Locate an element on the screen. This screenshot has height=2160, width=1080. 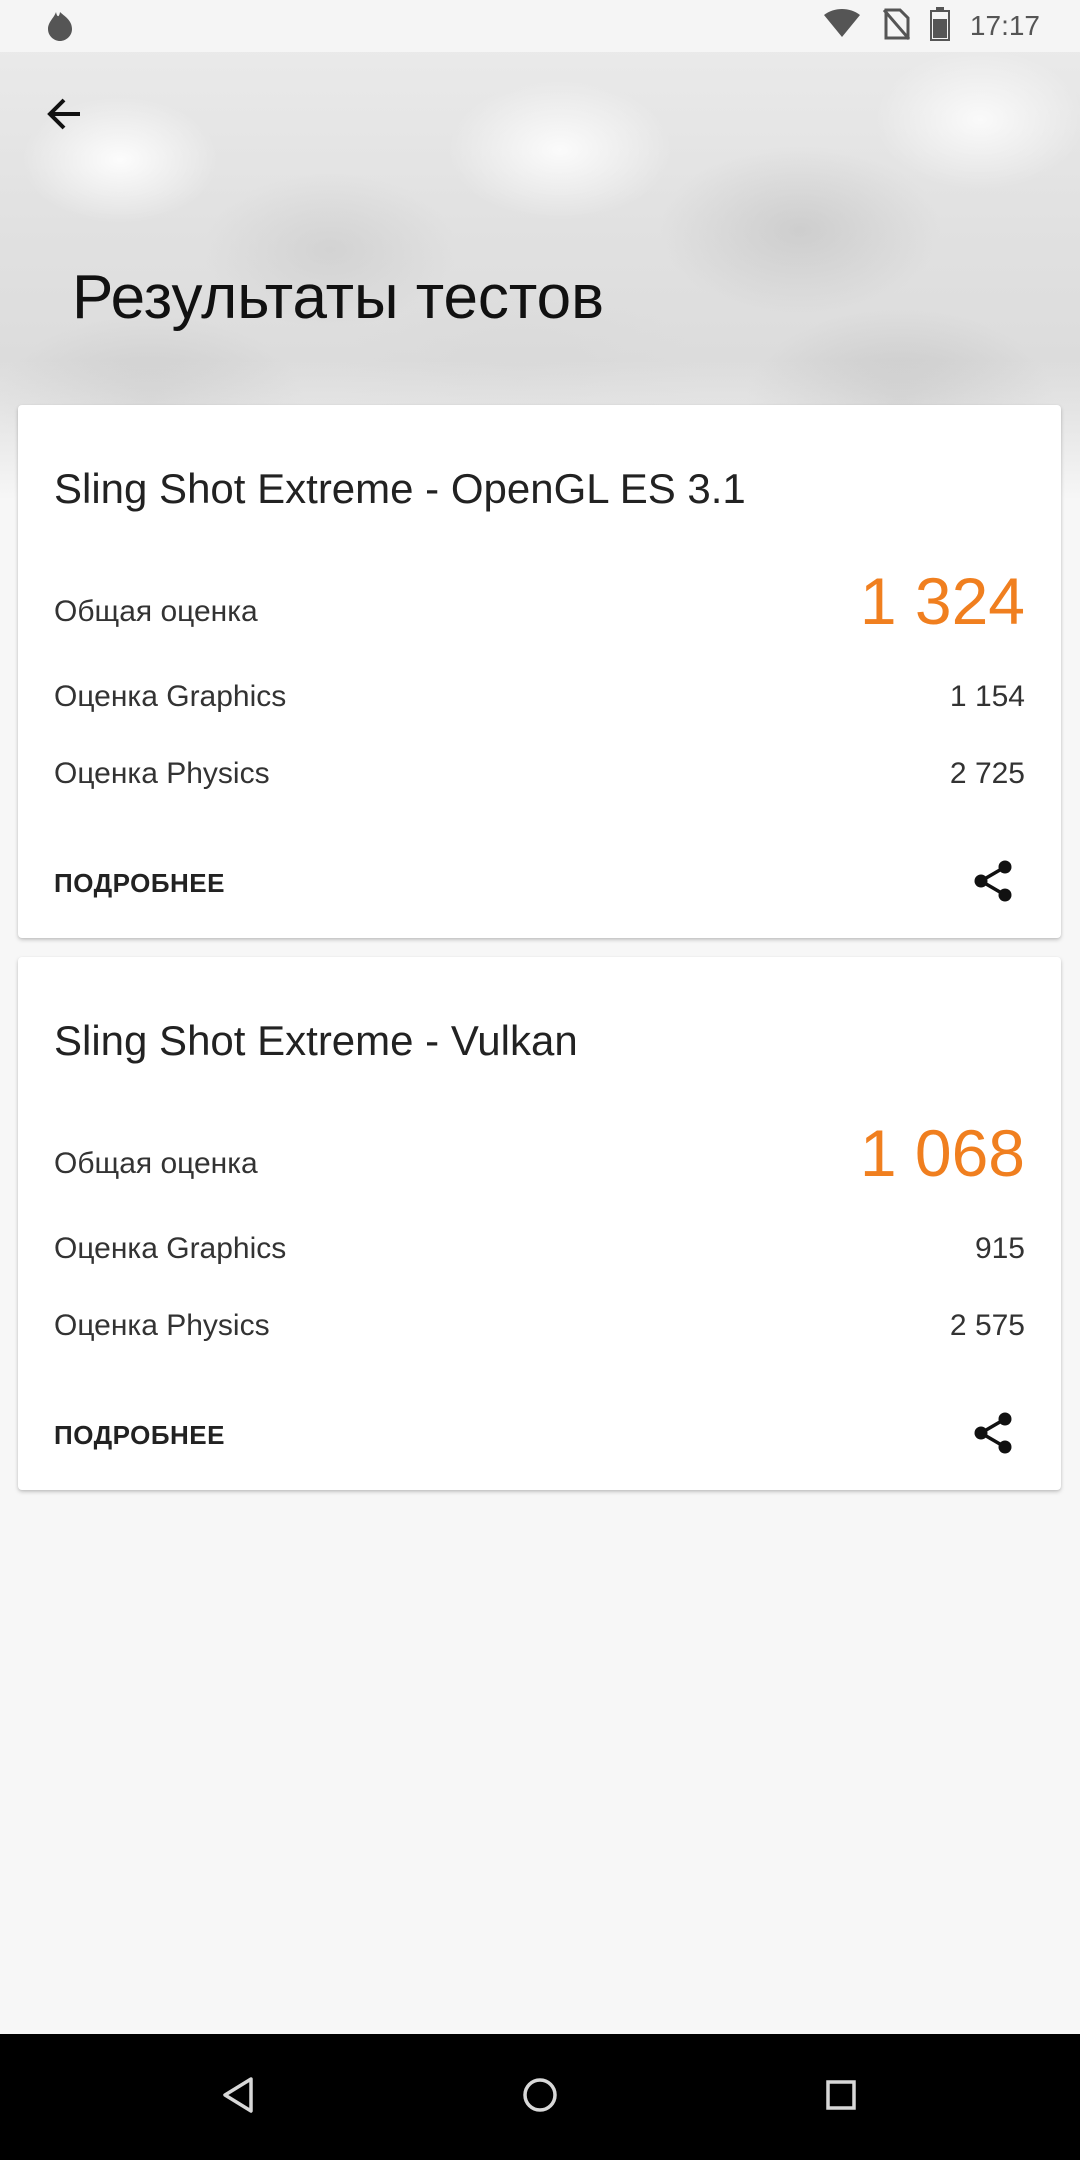
app-notification-icon is located at coordinates (60, 26).